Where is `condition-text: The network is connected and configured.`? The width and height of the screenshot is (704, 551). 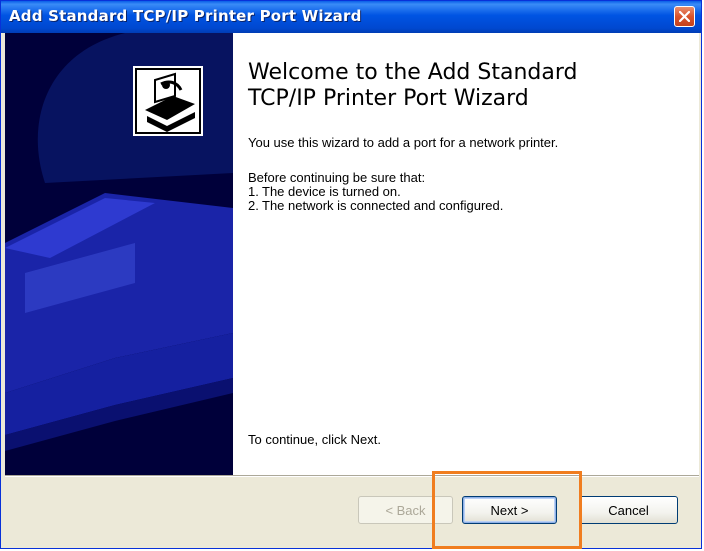
condition-text: The network is connected and configured. is located at coordinates (383, 205).